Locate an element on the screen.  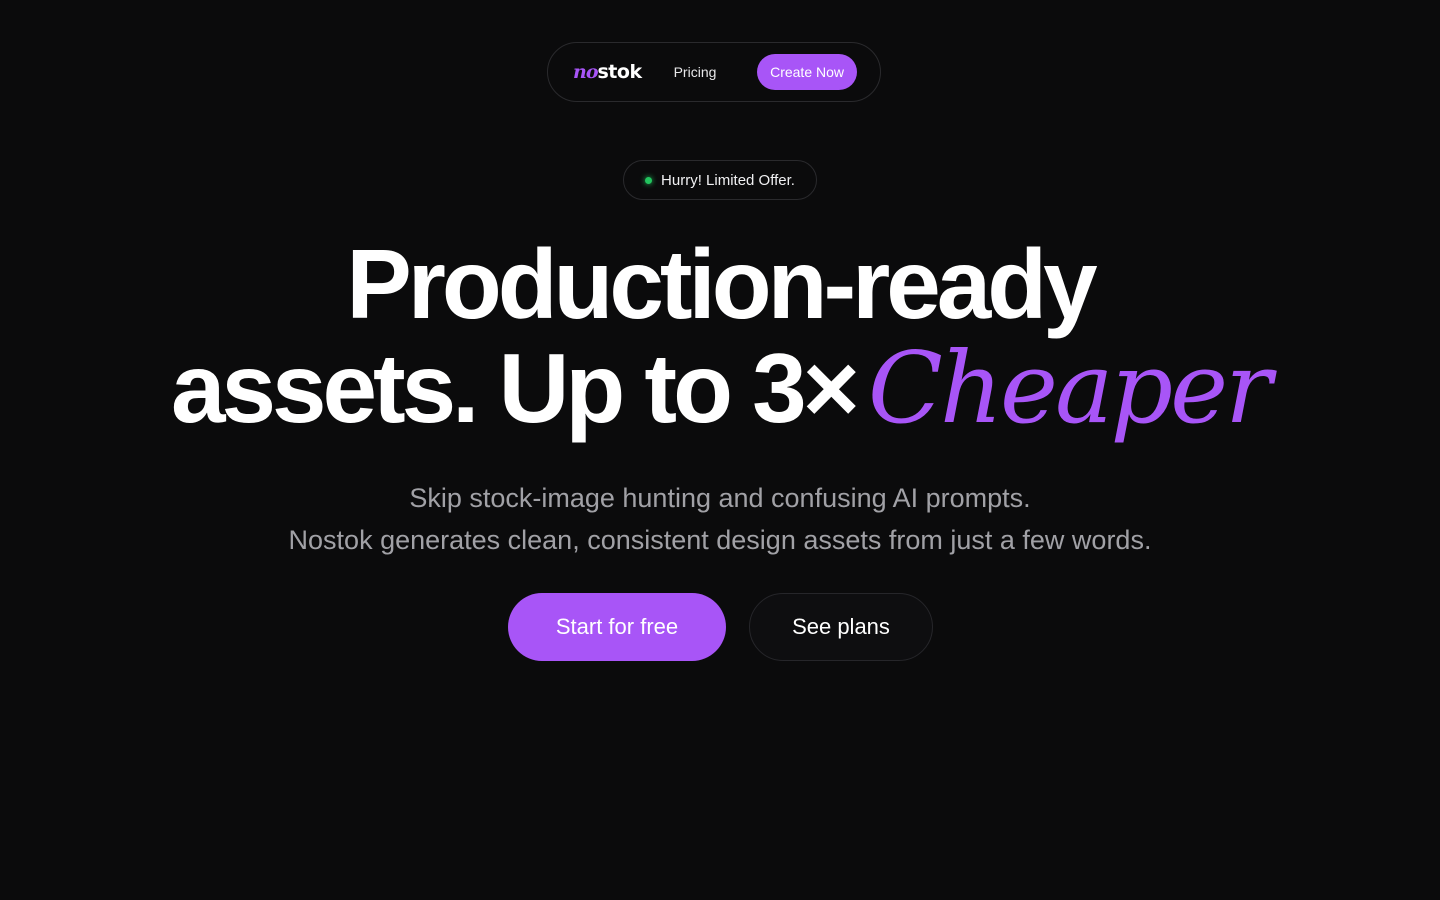
limited-offer-badge: Hurry! Limited Offer. is located at coordinates (720, 180).